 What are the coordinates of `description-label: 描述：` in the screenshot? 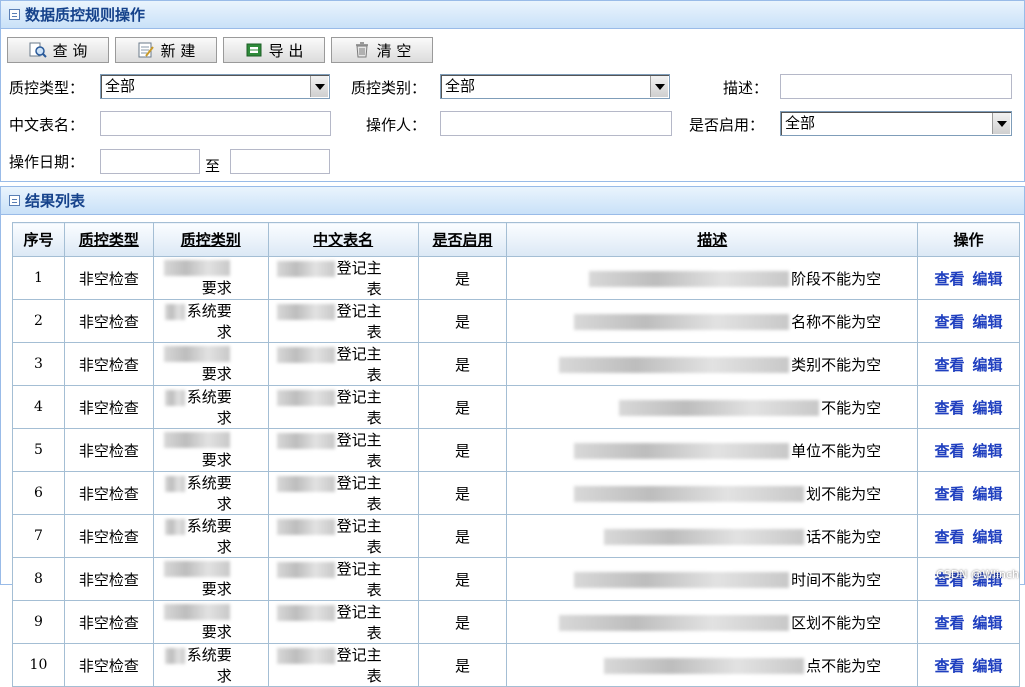 It's located at (745, 87).